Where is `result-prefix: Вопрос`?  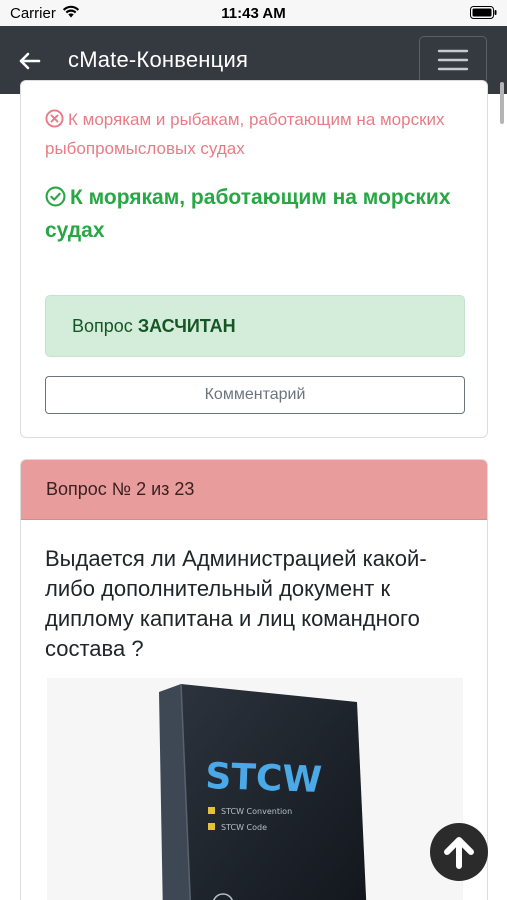
result-prefix: Вопрос is located at coordinates (102, 326).